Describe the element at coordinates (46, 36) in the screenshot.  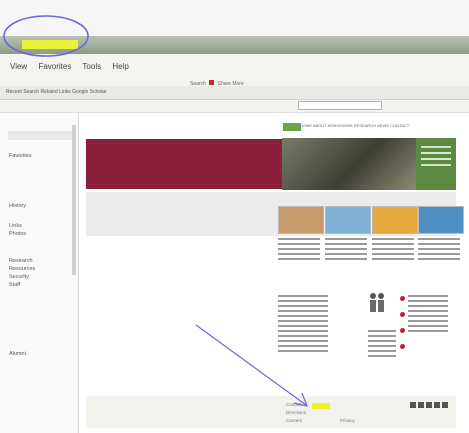
I see `annotation-circle` at that location.